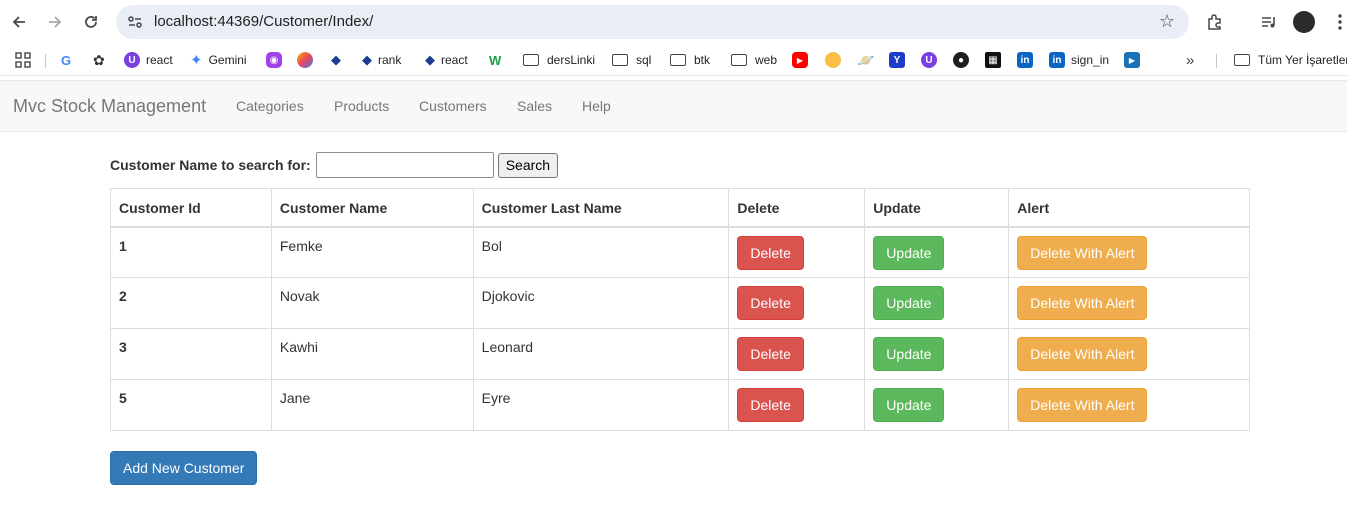  I want to click on cell-customer-last-name: Bol, so click(601, 252).